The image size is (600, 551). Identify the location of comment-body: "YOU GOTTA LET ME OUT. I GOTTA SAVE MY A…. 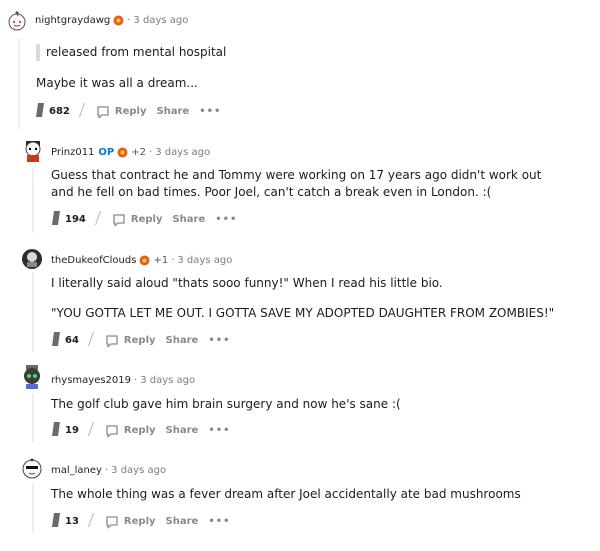
(302, 313).